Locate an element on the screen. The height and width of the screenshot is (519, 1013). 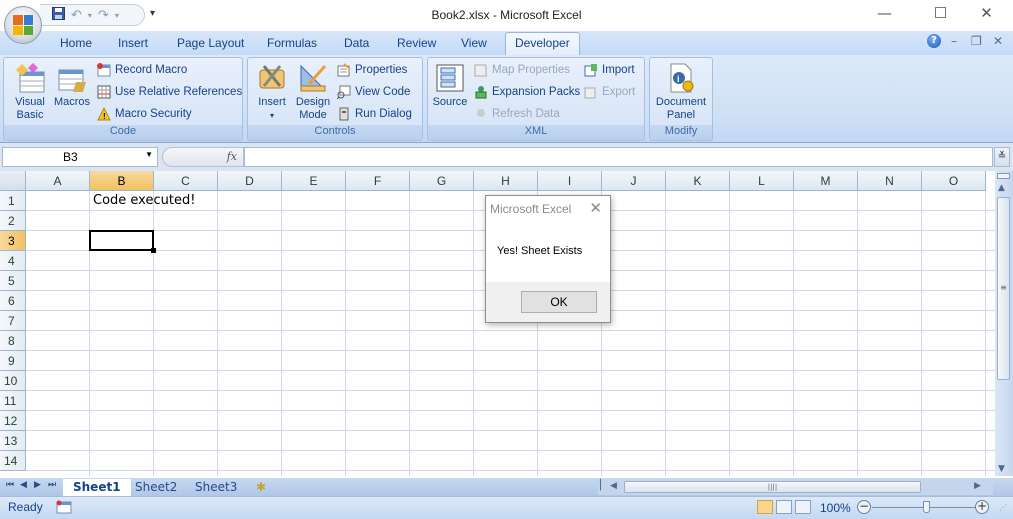
column-header-h: H is located at coordinates (506, 181).